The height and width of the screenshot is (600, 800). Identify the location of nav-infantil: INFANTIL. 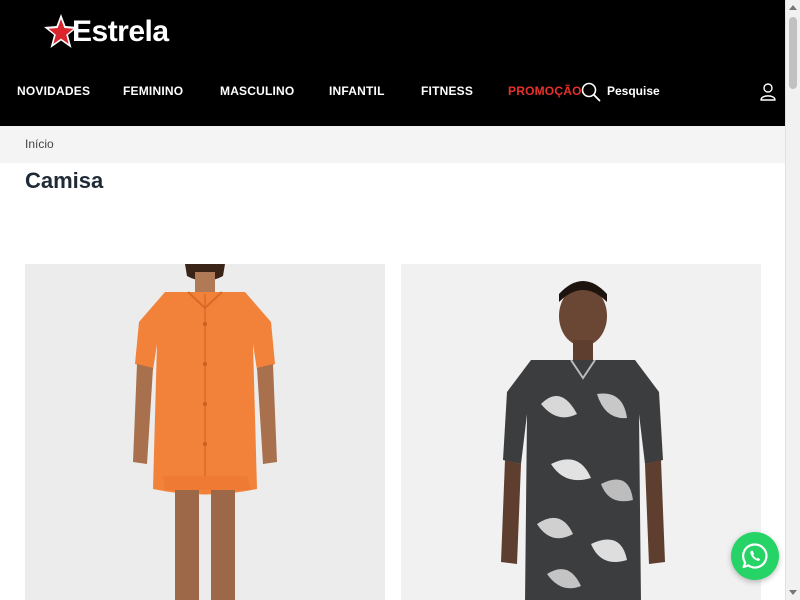
(357, 91).